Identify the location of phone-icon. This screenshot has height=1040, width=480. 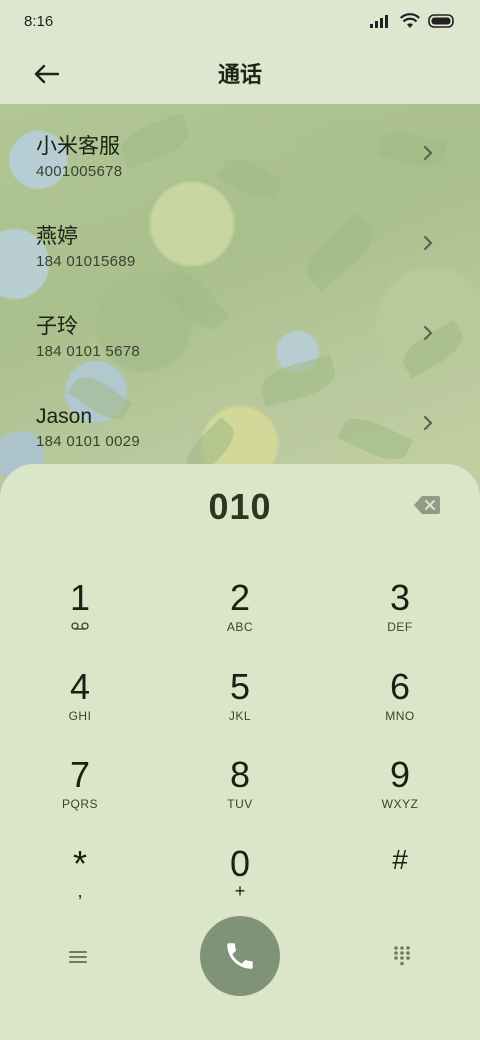
(240, 956).